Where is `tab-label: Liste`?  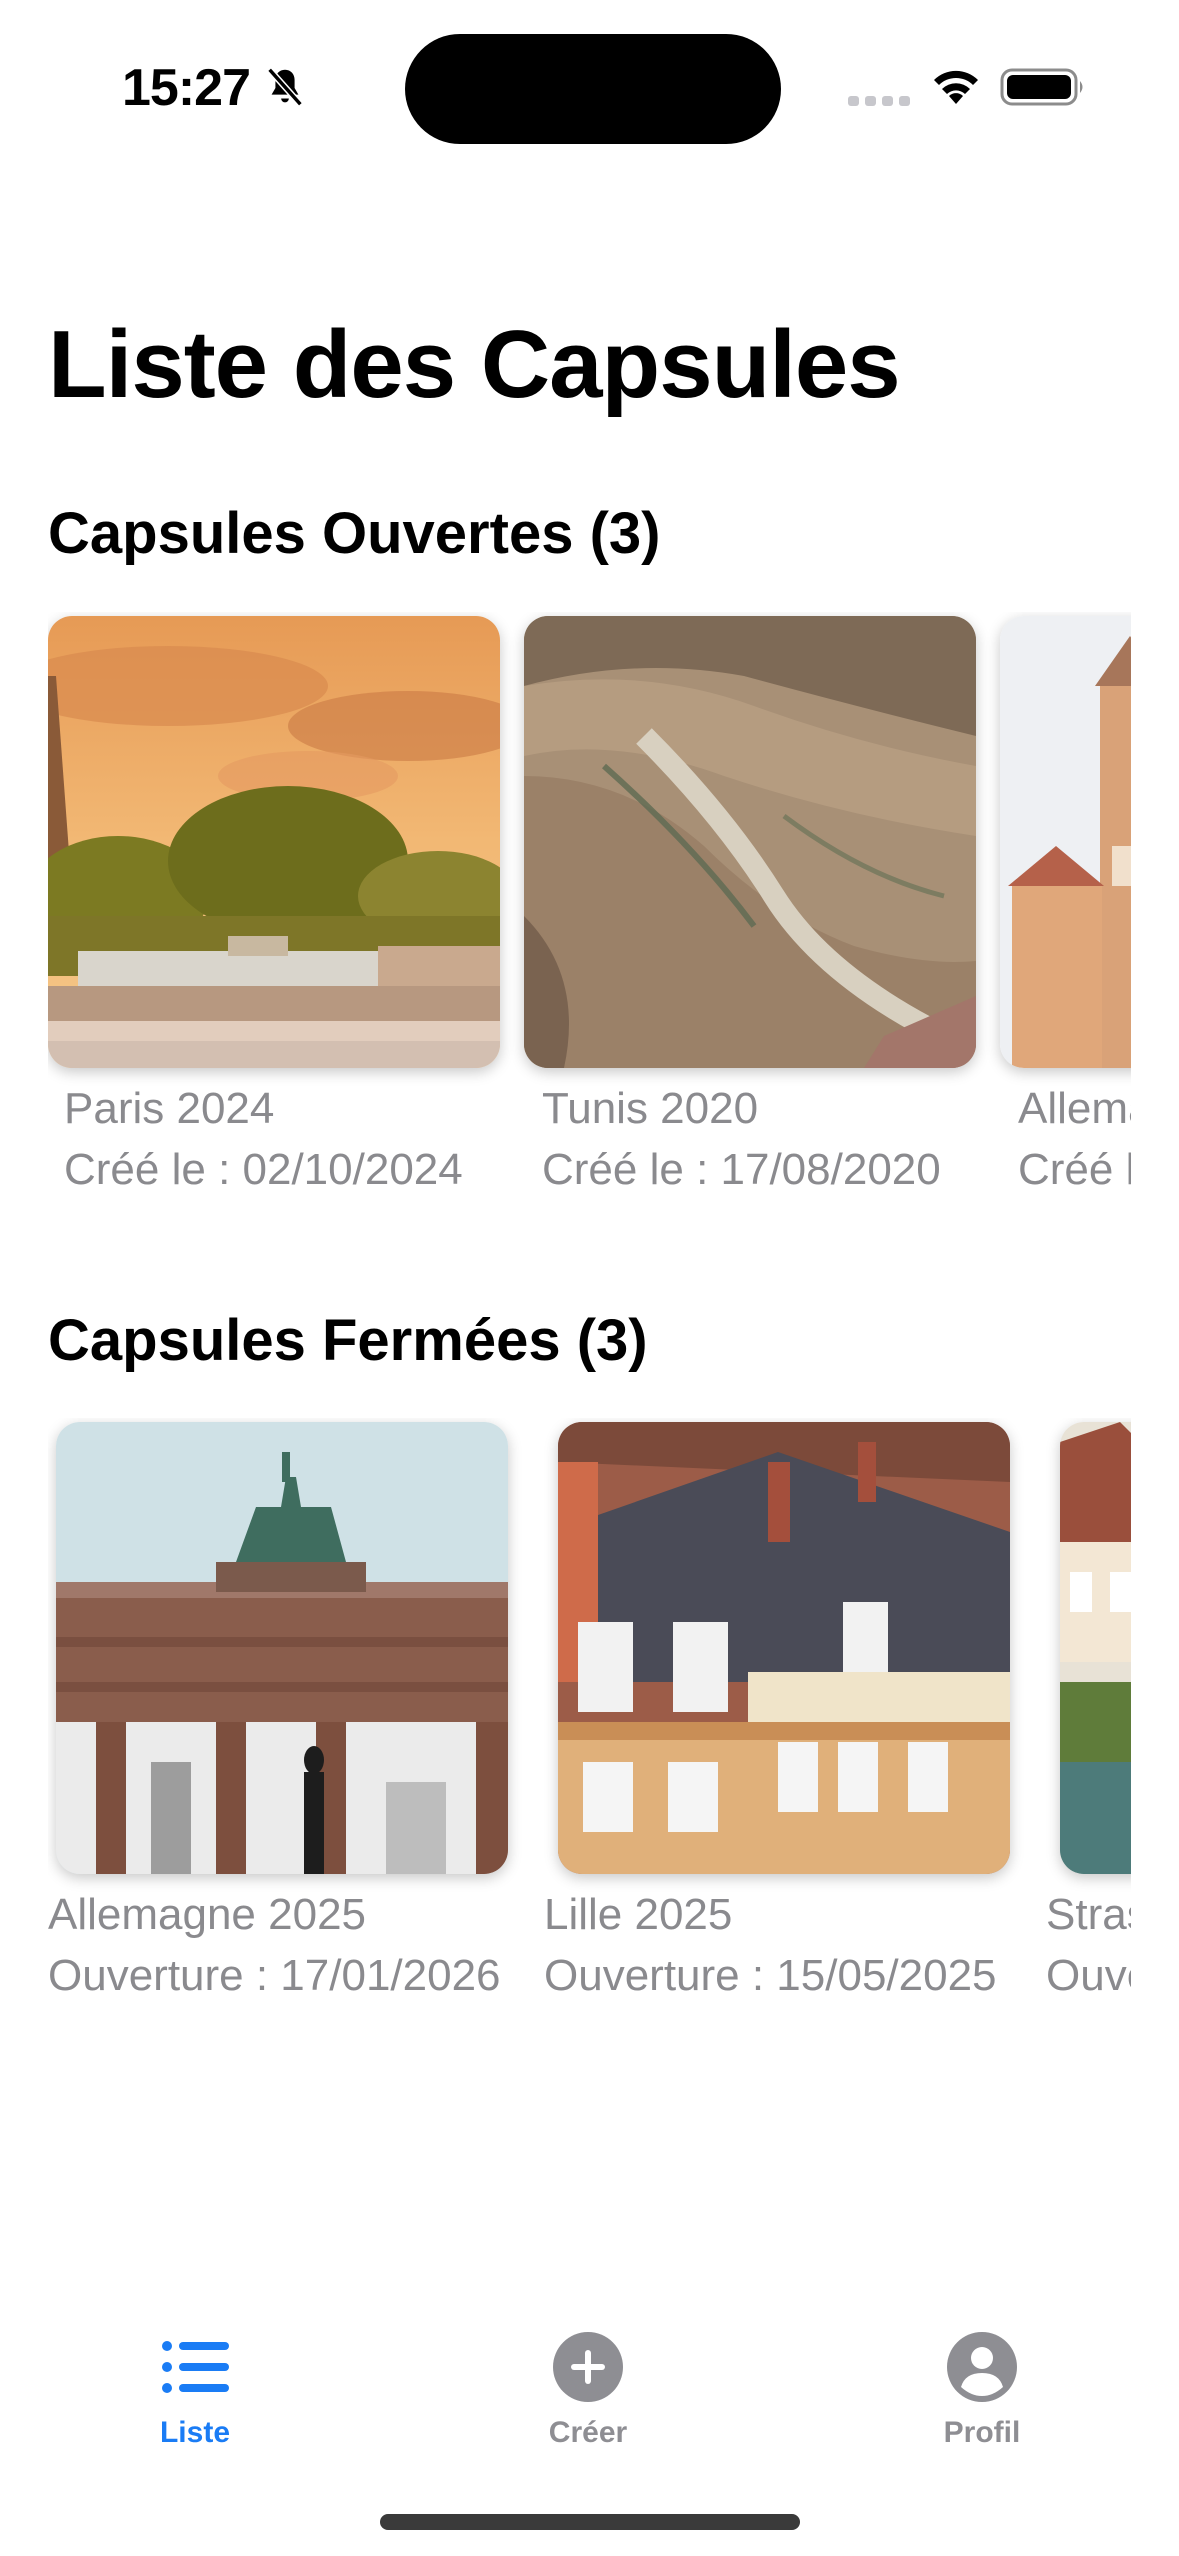 tab-label: Liste is located at coordinates (195, 2432).